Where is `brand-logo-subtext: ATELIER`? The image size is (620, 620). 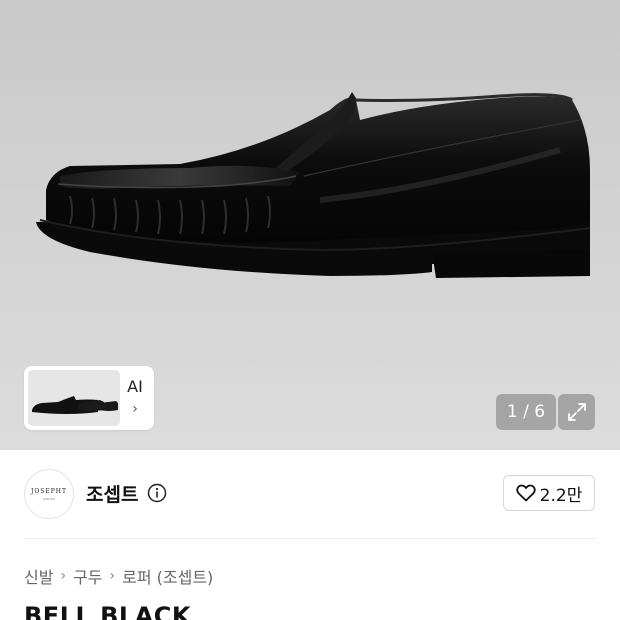
brand-logo-subtext: ATELIER is located at coordinates (49, 498).